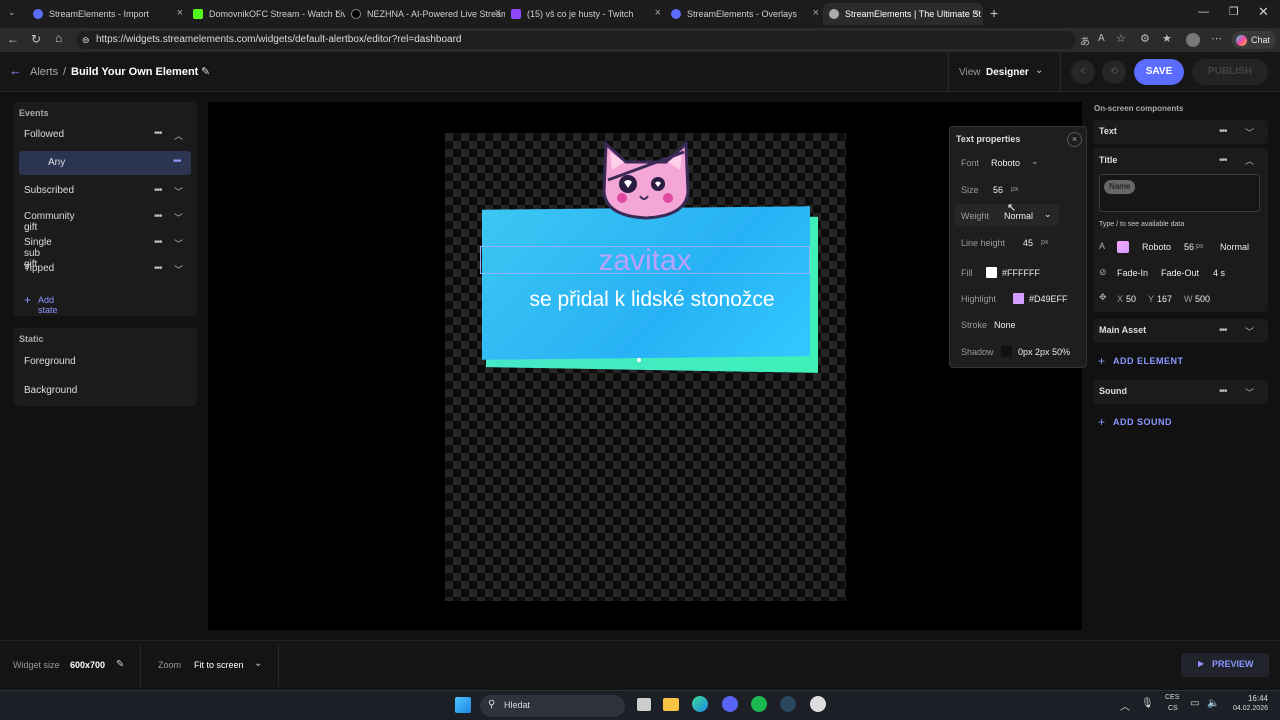 The height and width of the screenshot is (720, 1280). I want to click on publish-button: PUBLISH, so click(1230, 72).